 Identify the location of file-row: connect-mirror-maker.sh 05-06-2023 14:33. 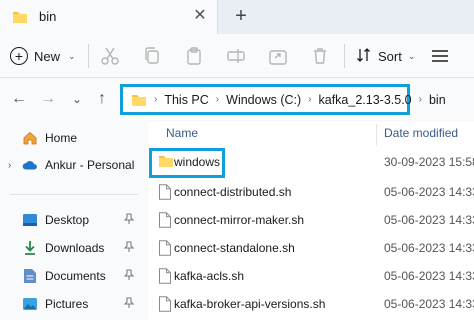
(311, 220).